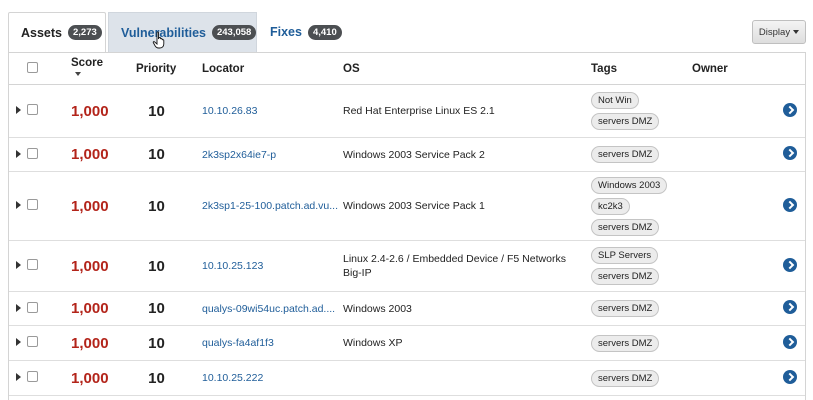 This screenshot has width=813, height=400. Describe the element at coordinates (467, 308) in the screenshot. I see `os-value: Windows 2003` at that location.